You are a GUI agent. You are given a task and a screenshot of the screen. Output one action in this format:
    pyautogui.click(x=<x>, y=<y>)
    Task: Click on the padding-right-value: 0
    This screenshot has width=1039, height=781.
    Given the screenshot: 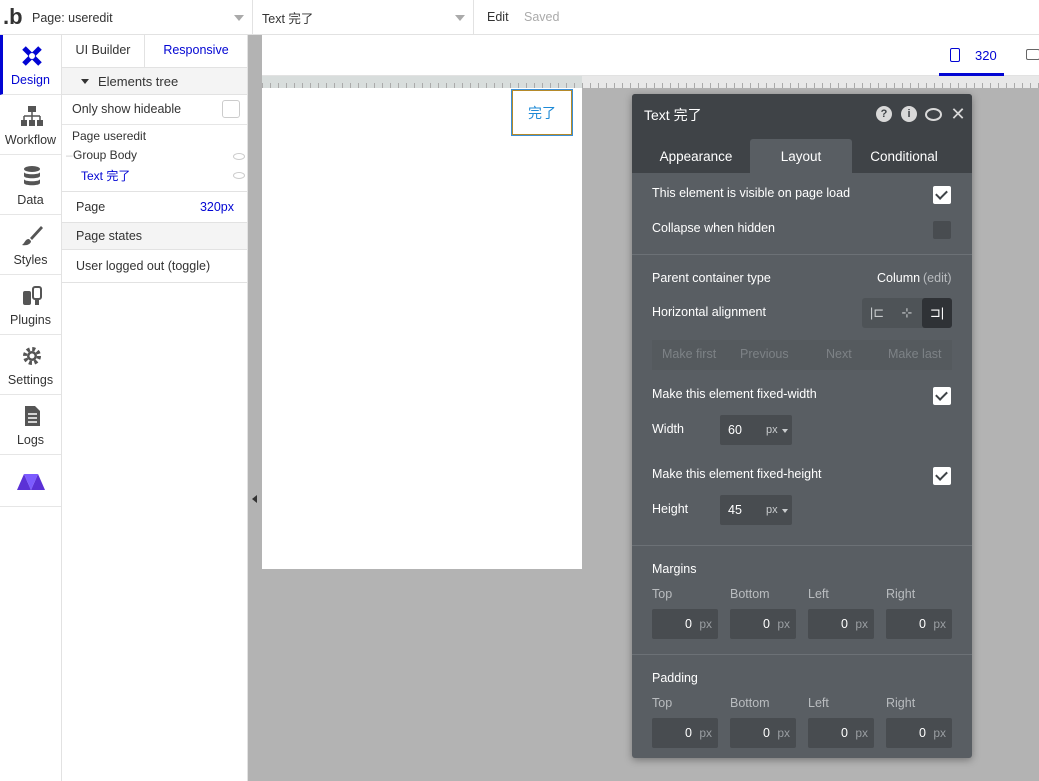 What is the action you would take?
    pyautogui.click(x=922, y=733)
    